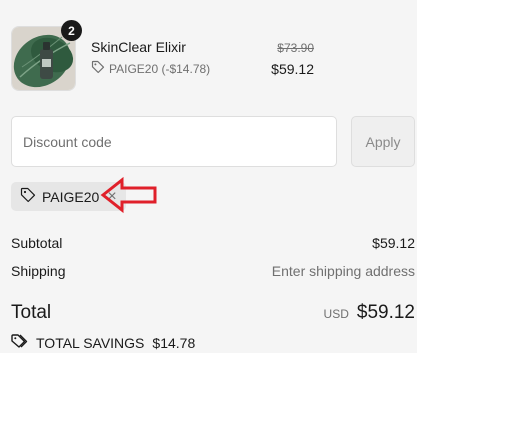 This screenshot has width=520, height=436. Describe the element at coordinates (213, 313) in the screenshot. I see `total-row: Total USD $59.12` at that location.